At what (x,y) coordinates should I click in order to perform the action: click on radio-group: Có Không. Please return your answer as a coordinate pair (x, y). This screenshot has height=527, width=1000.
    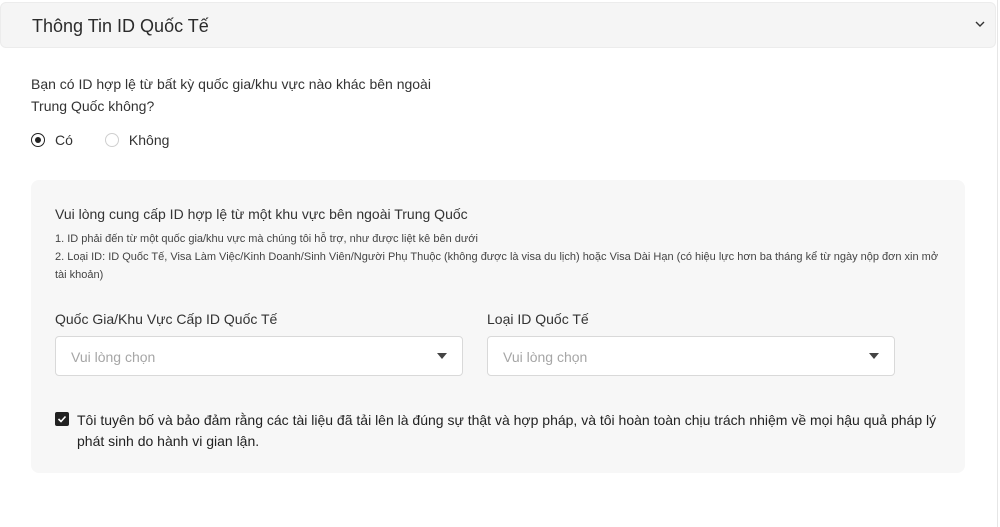
    Looking at the image, I should click on (100, 140).